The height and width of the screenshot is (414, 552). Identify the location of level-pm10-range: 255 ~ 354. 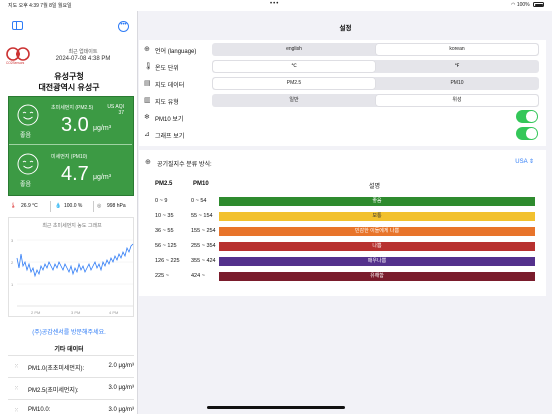
(203, 246).